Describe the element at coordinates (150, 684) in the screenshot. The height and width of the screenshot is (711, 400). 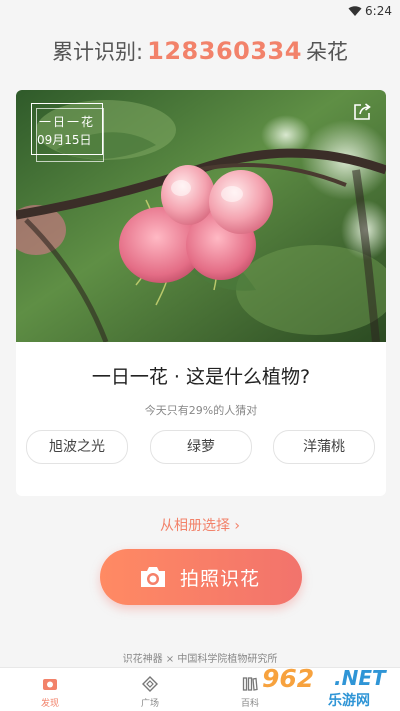
I see `diamond-icon` at that location.